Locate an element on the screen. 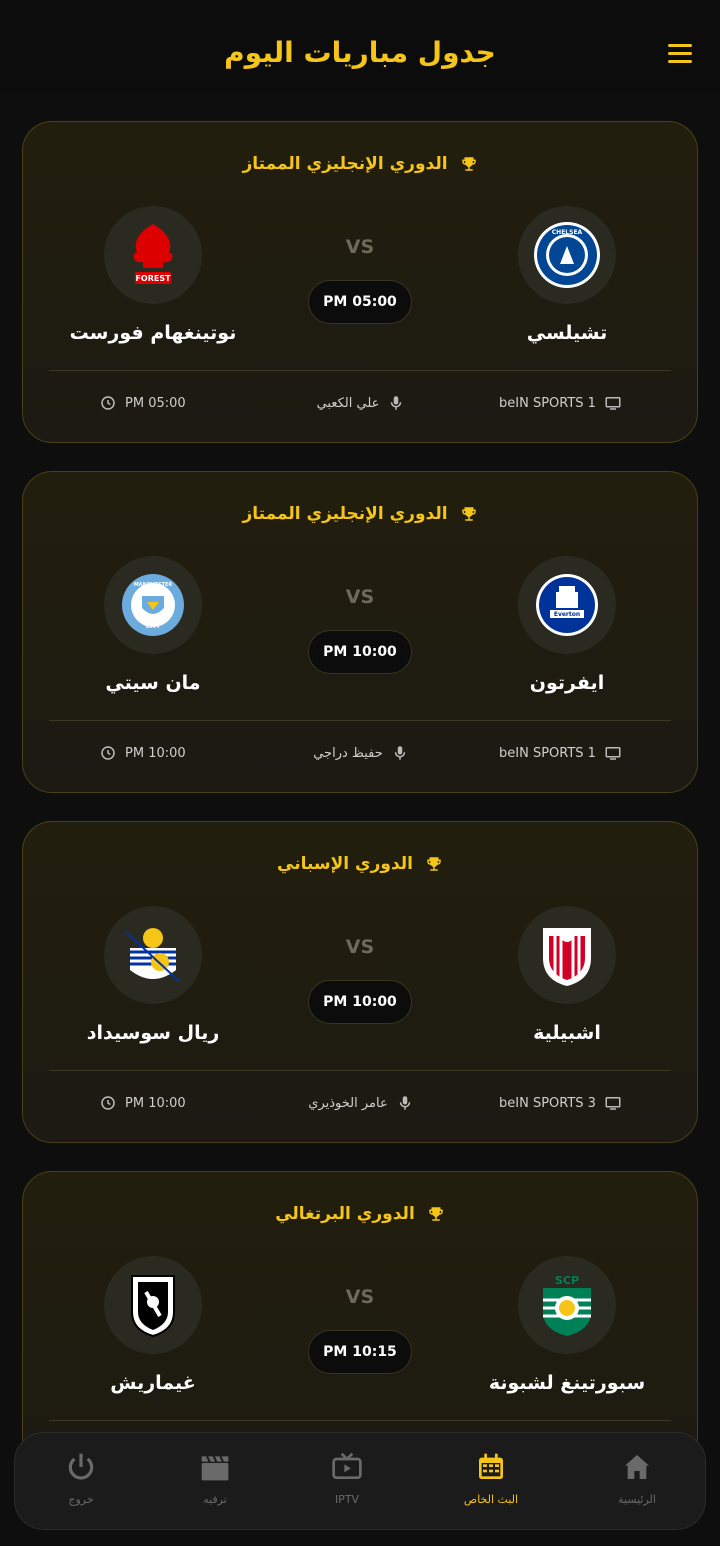 The image size is (720, 1546). away-team: FOREST نوتينغهام فورست is located at coordinates (153, 275).